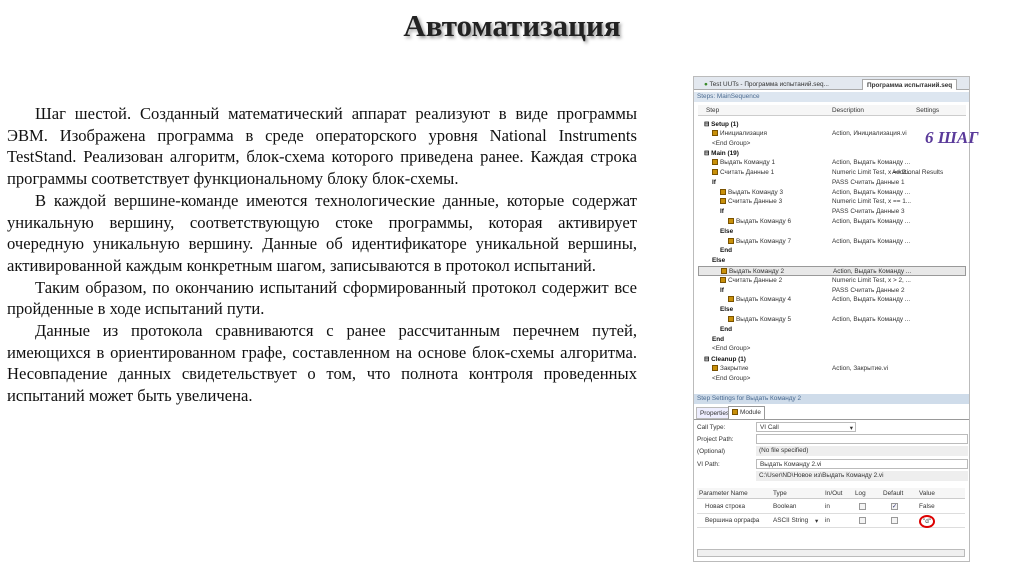 The image size is (1024, 574). Describe the element at coordinates (833, 493) in the screenshot. I see `col-inout: In/Out` at that location.